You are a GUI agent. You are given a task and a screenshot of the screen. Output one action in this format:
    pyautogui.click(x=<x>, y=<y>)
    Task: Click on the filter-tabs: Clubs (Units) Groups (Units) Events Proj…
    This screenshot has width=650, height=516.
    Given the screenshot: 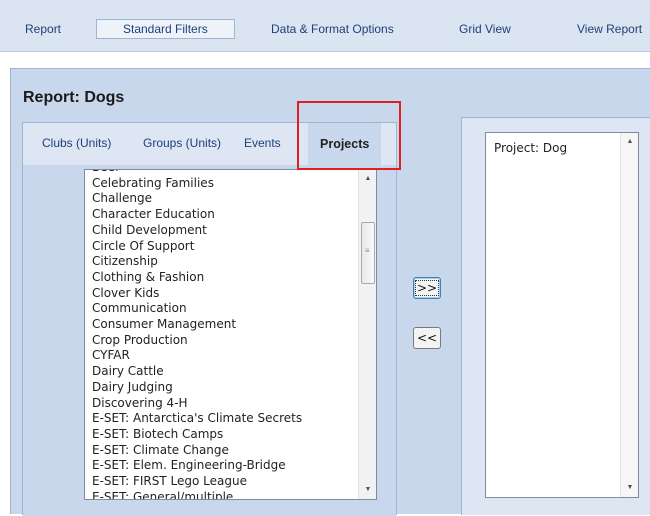 What is the action you would take?
    pyautogui.click(x=209, y=144)
    